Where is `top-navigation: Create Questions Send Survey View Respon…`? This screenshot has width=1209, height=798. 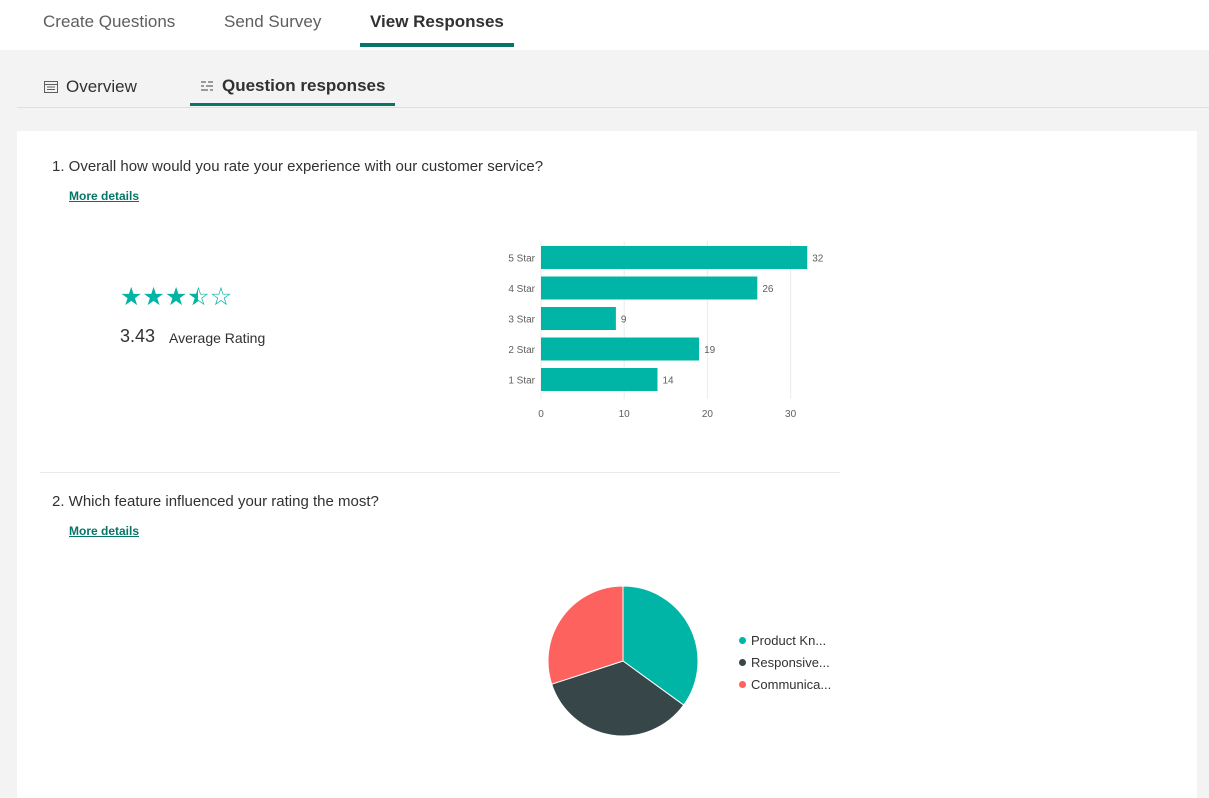
top-navigation: Create Questions Send Survey View Respon… is located at coordinates (604, 25).